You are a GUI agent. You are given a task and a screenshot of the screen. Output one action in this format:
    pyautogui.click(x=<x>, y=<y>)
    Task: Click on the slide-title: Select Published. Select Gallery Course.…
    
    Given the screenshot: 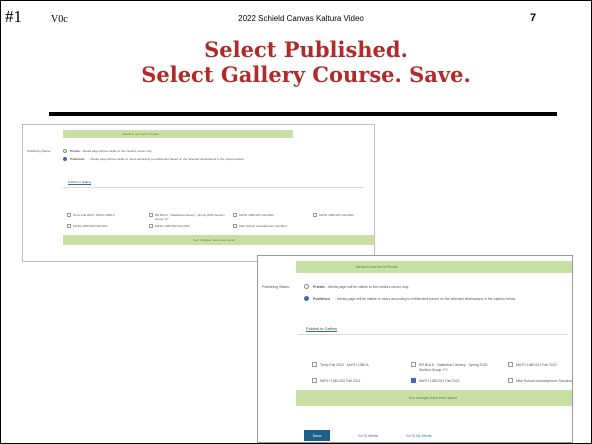 What is the action you would take?
    pyautogui.click(x=306, y=62)
    